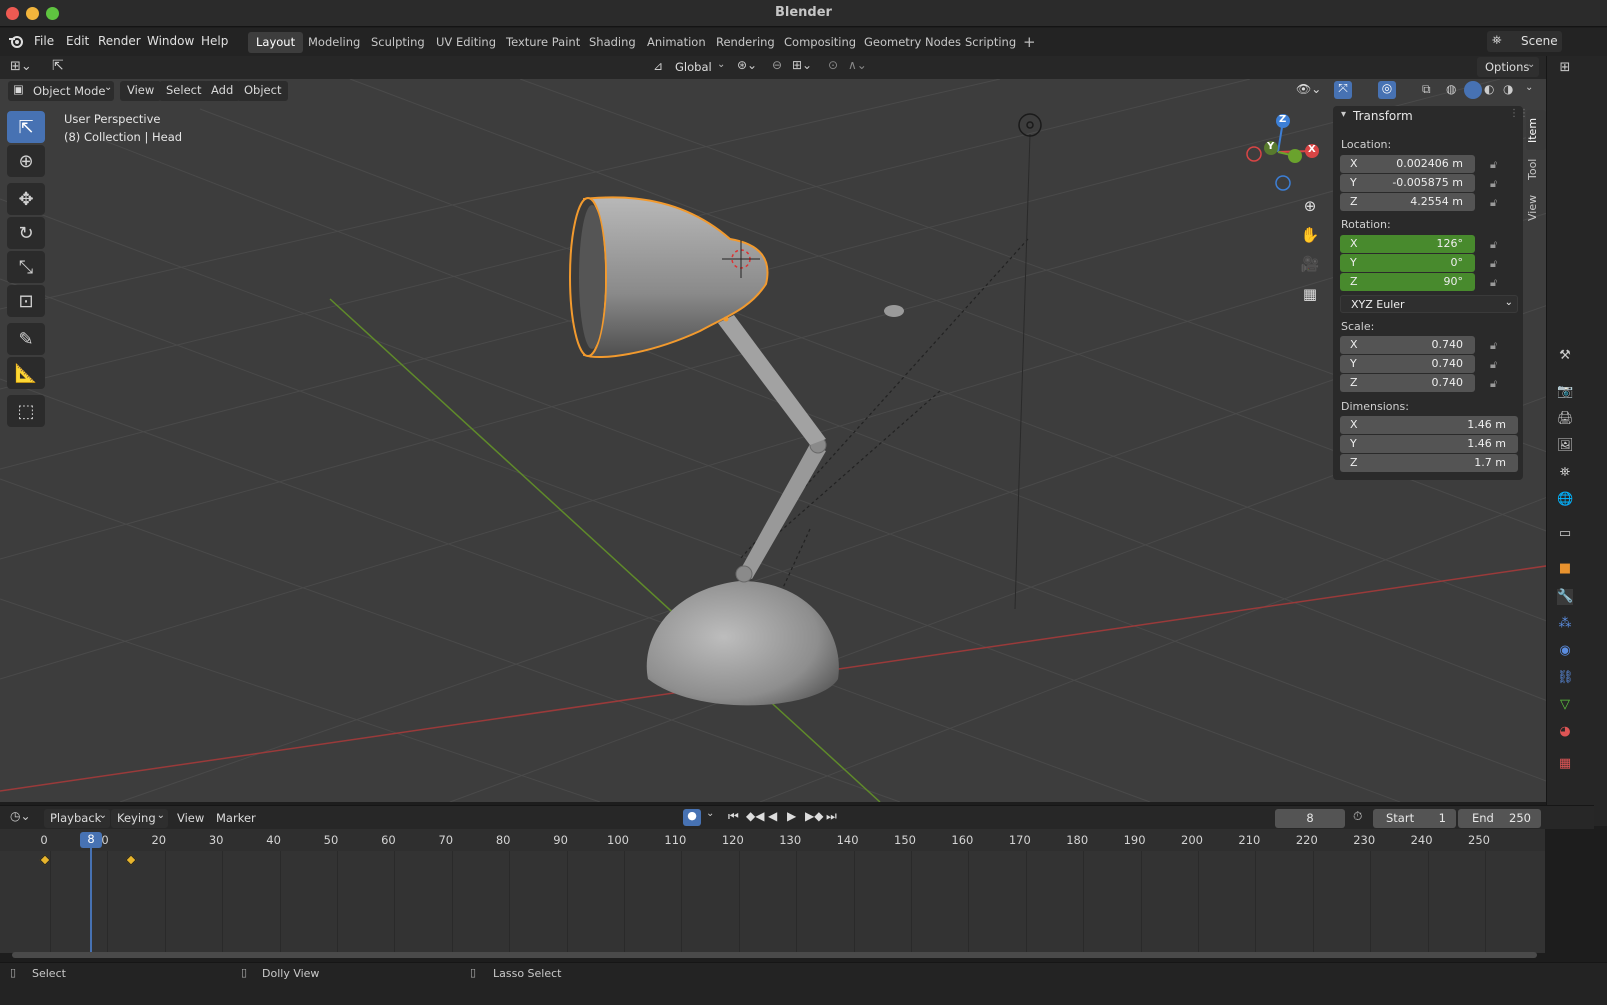 The image size is (1607, 1005). What do you see at coordinates (26, 233) in the screenshot?
I see `rotate-icon: ↻` at bounding box center [26, 233].